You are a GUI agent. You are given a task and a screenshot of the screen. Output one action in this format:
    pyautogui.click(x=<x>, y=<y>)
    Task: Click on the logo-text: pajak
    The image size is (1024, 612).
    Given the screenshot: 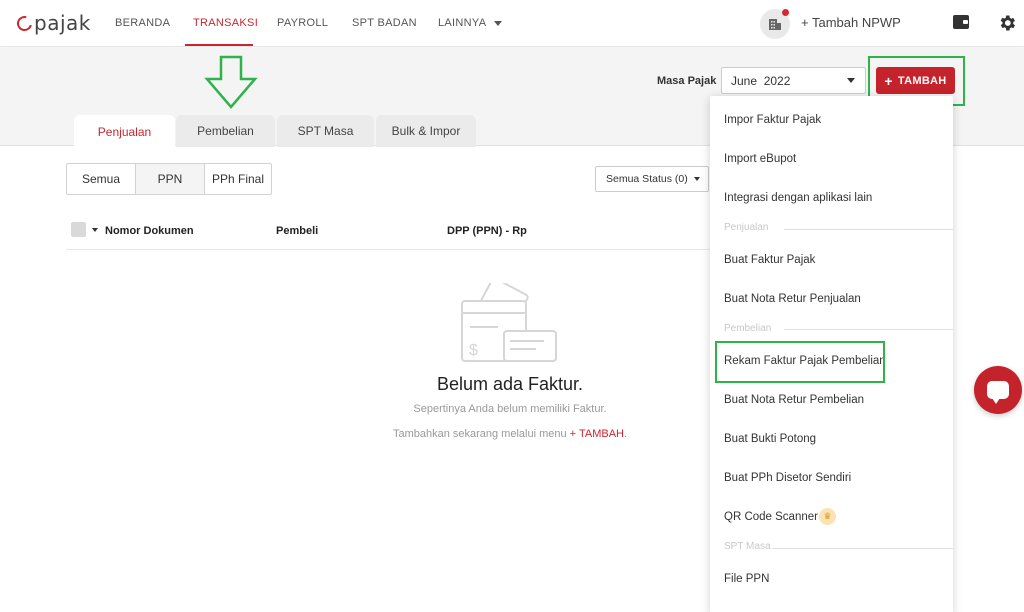 What is the action you would take?
    pyautogui.click(x=62, y=23)
    